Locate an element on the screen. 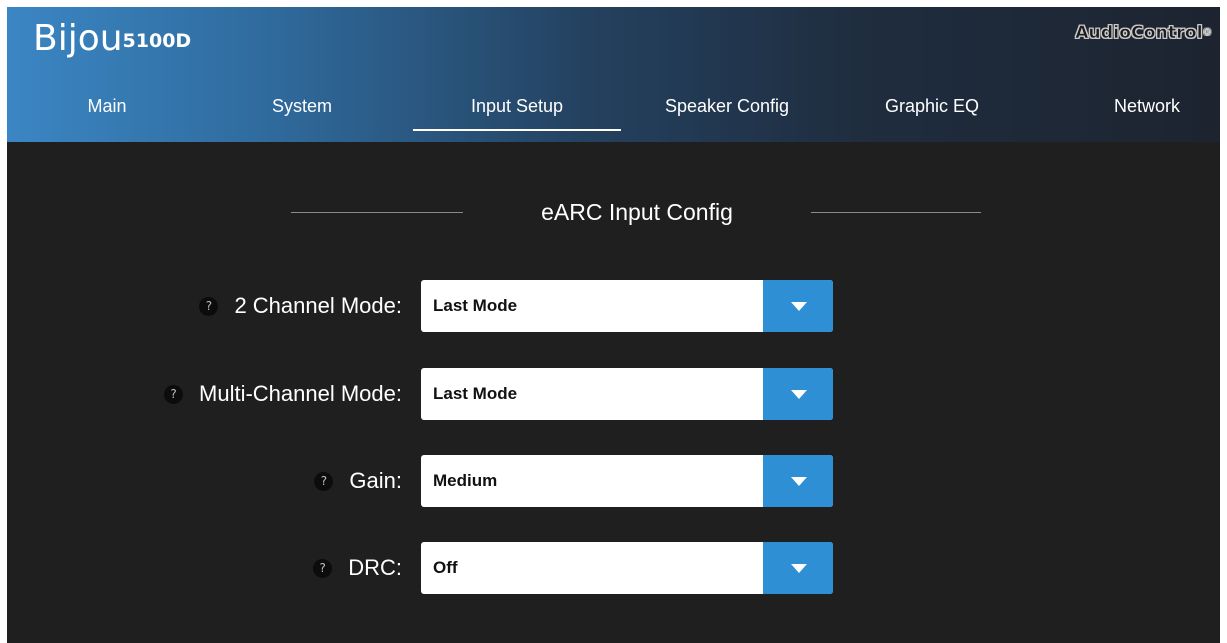 The image size is (1227, 643). brand-name: Bijou is located at coordinates (78, 38).